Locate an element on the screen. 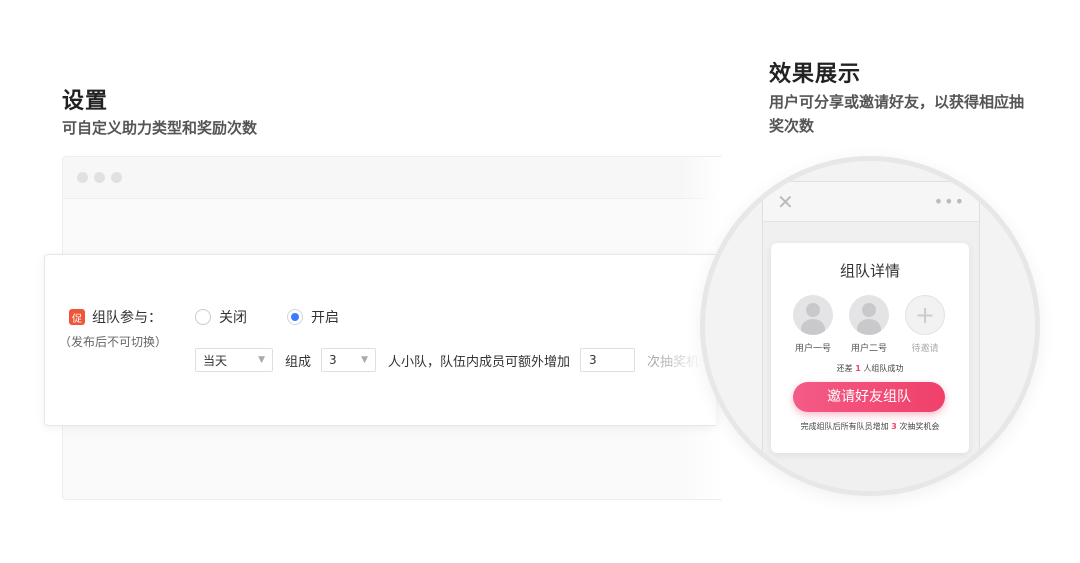 The image size is (1080, 563). radio-on-circle is located at coordinates (295, 317).